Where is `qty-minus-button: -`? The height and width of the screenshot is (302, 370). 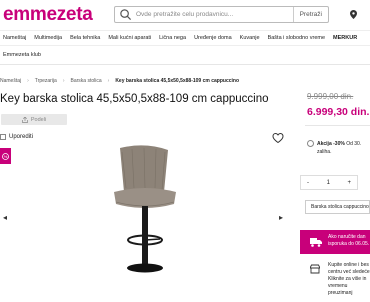
qty-minus-button: - is located at coordinates (308, 183).